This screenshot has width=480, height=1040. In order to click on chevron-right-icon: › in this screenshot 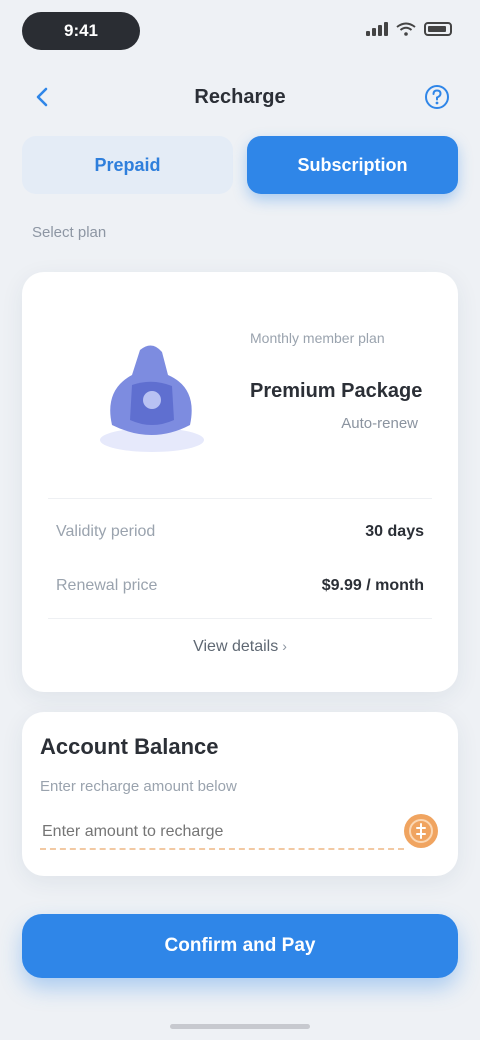, I will do `click(284, 646)`.